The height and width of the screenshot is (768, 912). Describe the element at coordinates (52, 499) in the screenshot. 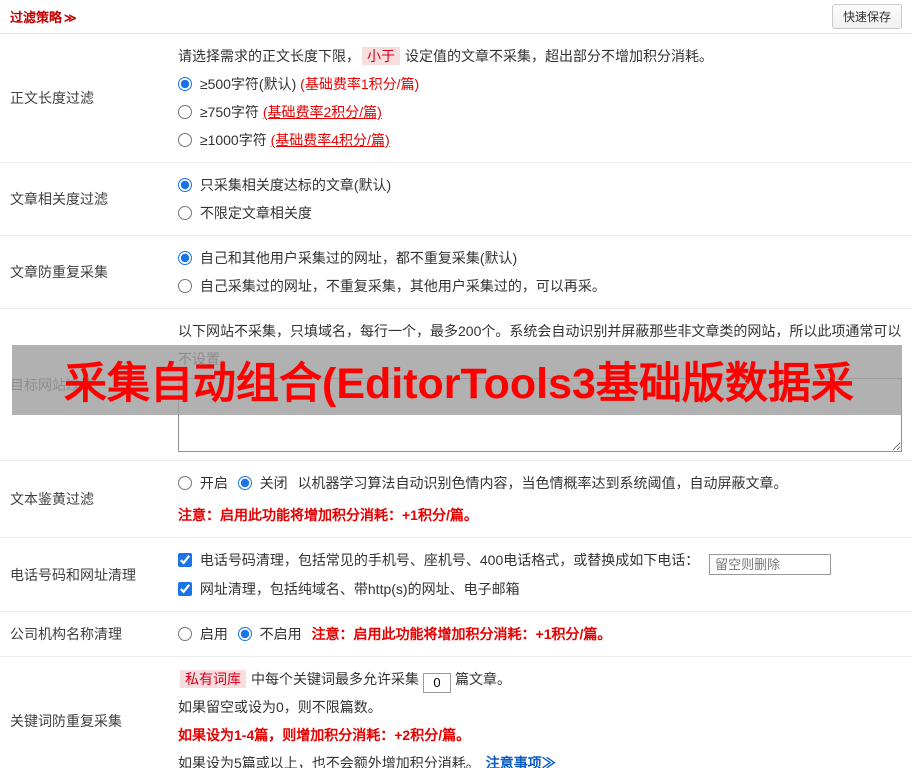

I see `row-label-porn-filter: 文本鉴黄过滤` at that location.